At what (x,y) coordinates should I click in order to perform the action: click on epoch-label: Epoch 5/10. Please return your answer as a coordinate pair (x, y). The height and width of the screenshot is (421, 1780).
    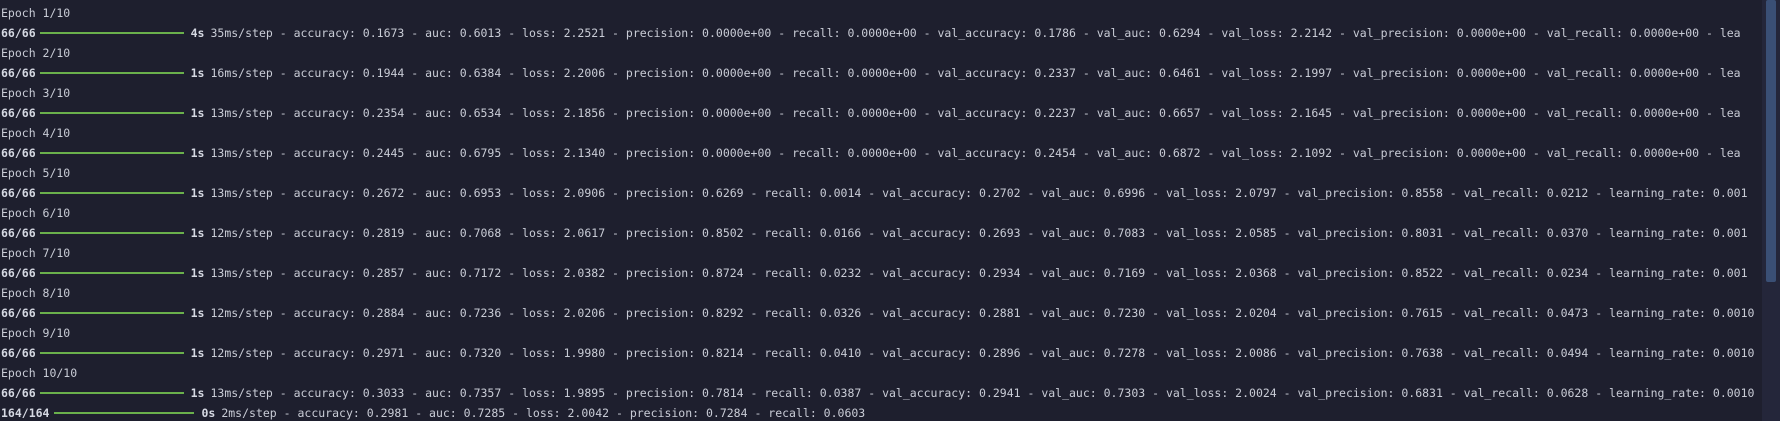
    Looking at the image, I should click on (36, 173).